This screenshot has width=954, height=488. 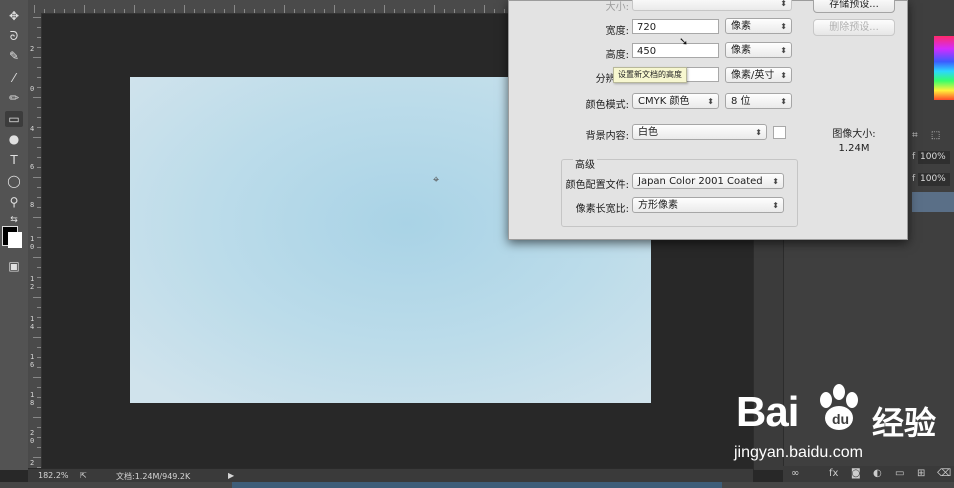 What do you see at coordinates (477, 485) in the screenshot?
I see `taskbar-strip` at bounding box center [477, 485].